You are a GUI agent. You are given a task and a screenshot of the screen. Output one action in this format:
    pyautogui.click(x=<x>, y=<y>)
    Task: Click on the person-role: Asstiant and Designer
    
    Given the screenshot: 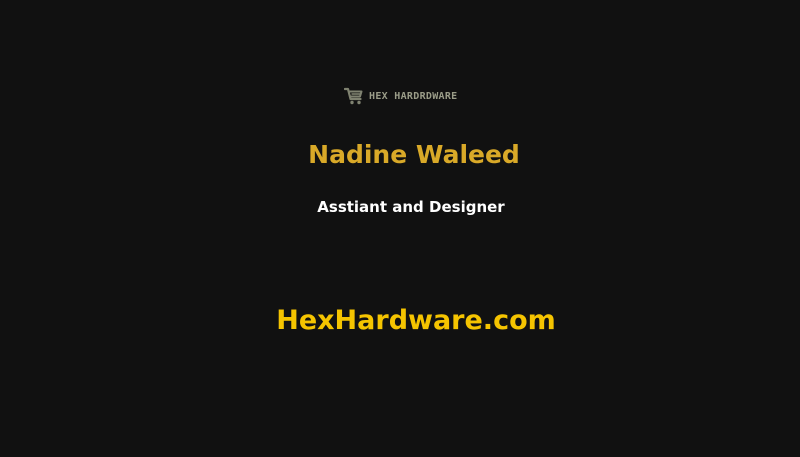 What is the action you would take?
    pyautogui.click(x=411, y=207)
    